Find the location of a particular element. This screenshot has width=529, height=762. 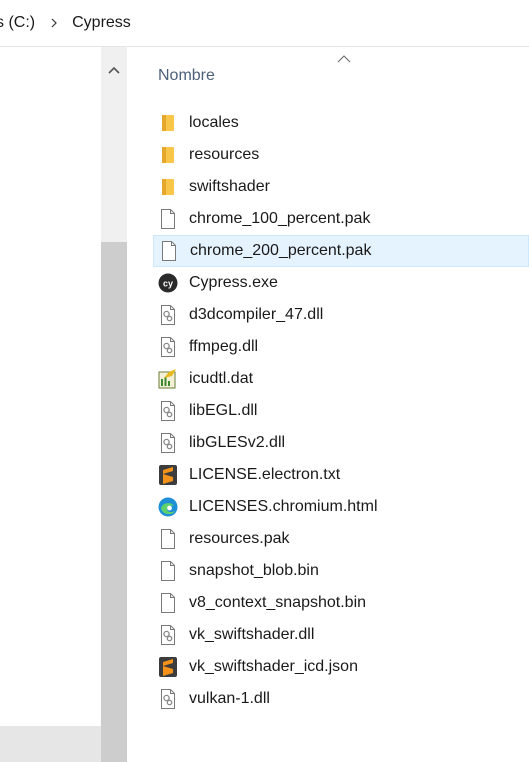

data-file-icon is located at coordinates (168, 379).